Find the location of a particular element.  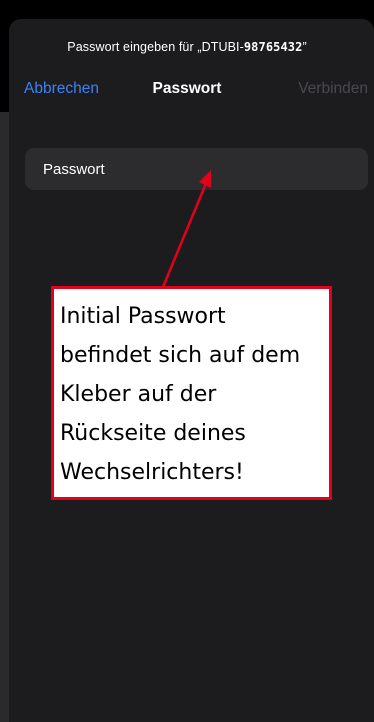

navigation-bar: Passwort Abbrechen Verbinden is located at coordinates (187, 90).